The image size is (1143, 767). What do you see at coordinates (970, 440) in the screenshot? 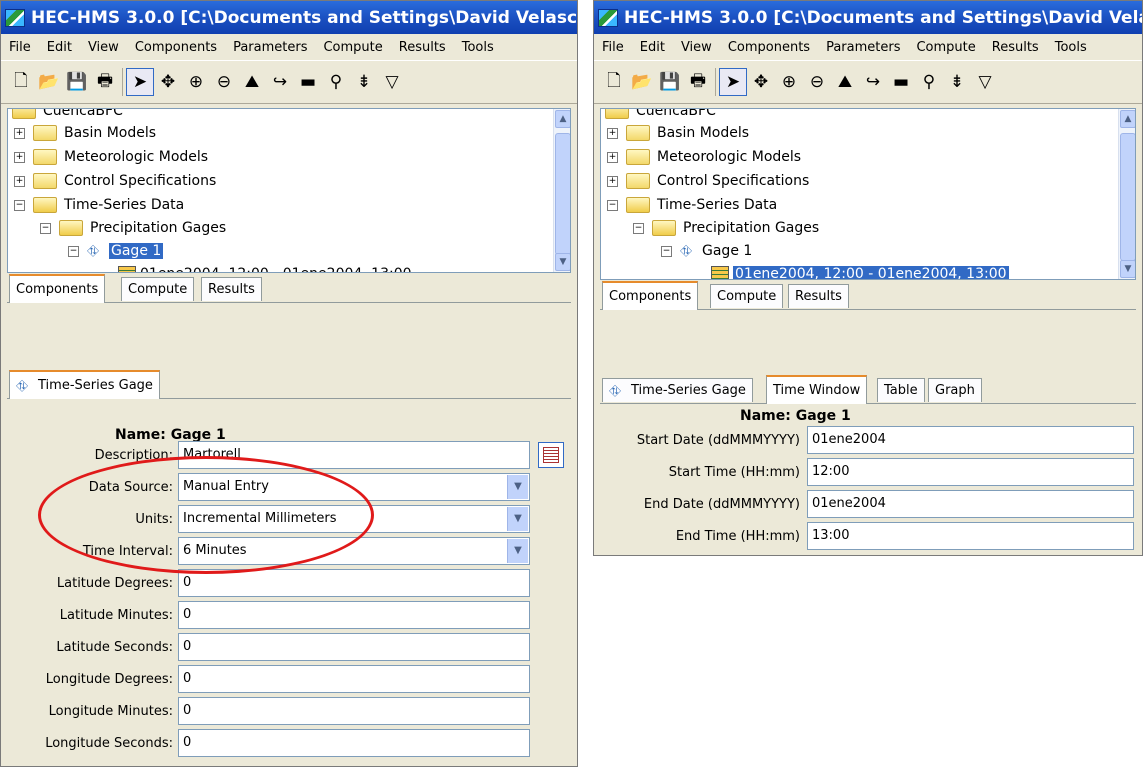
I see `start-date-input: 01ene2004` at bounding box center [970, 440].